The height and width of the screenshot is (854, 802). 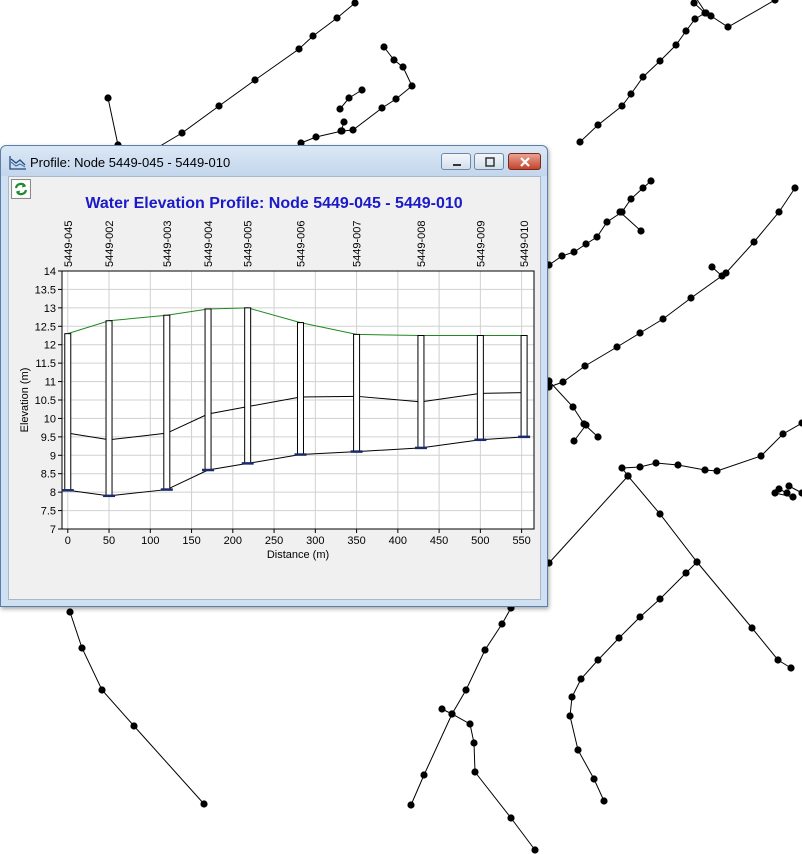 What do you see at coordinates (48, 475) in the screenshot?
I see `y-tick-label: 8.5` at bounding box center [48, 475].